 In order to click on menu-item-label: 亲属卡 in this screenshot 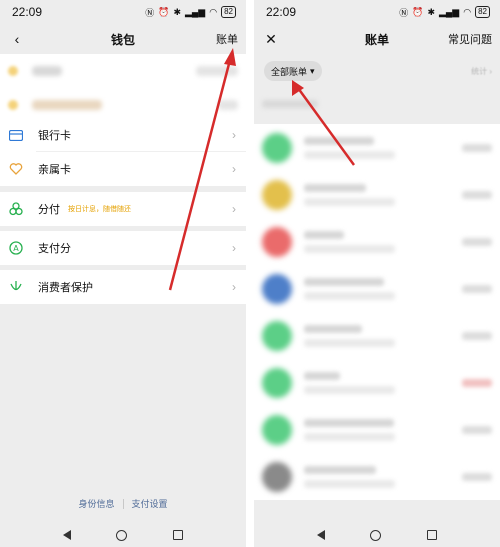, I will do `click(54, 170)`.